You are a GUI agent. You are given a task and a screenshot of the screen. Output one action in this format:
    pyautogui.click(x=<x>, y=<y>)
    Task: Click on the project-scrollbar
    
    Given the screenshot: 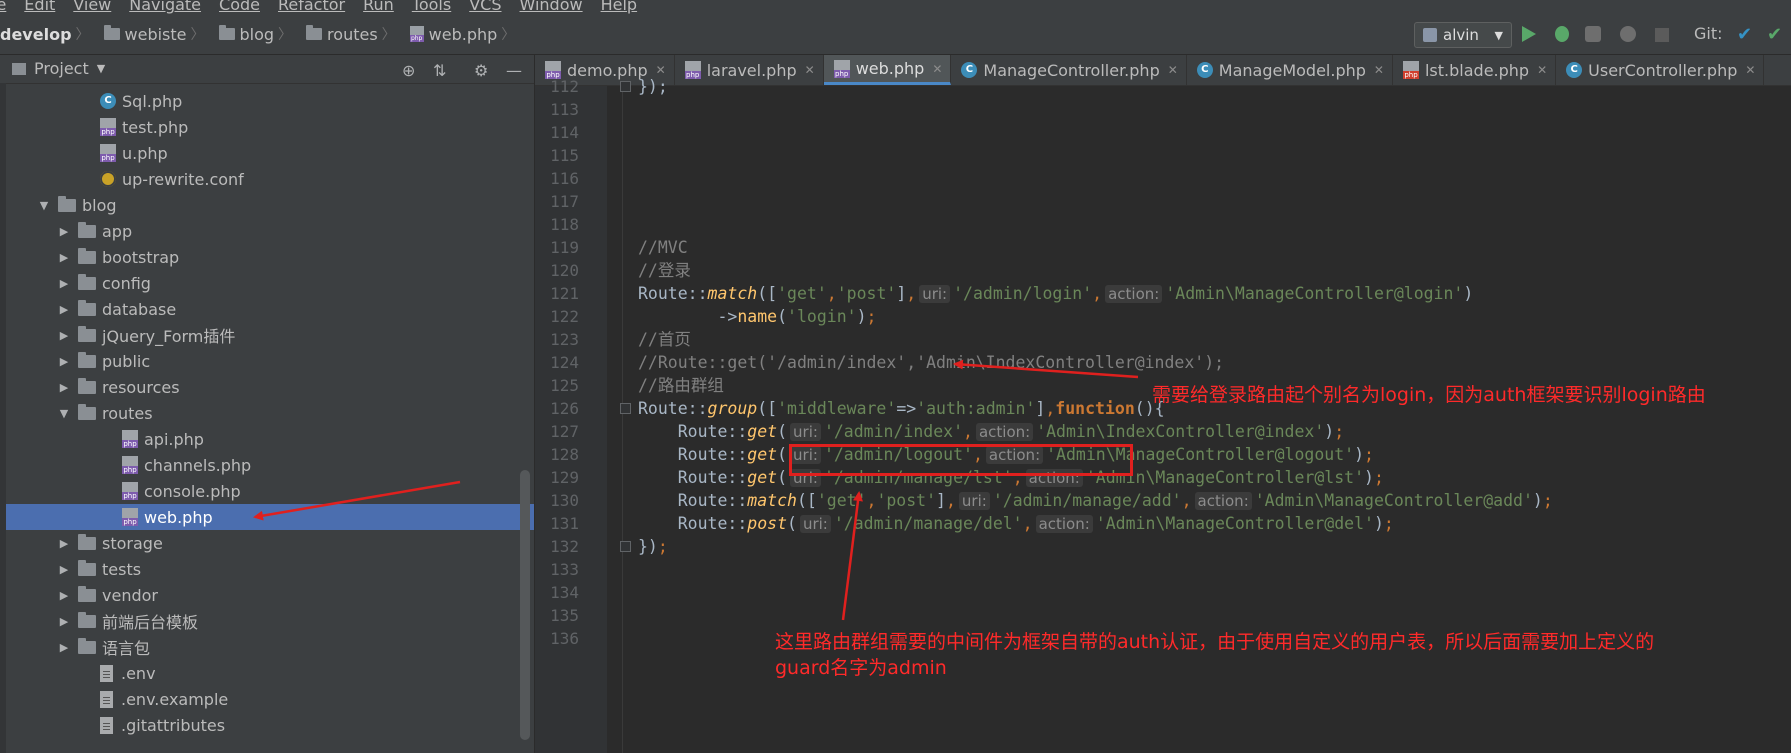 What is the action you would take?
    pyautogui.click(x=525, y=605)
    